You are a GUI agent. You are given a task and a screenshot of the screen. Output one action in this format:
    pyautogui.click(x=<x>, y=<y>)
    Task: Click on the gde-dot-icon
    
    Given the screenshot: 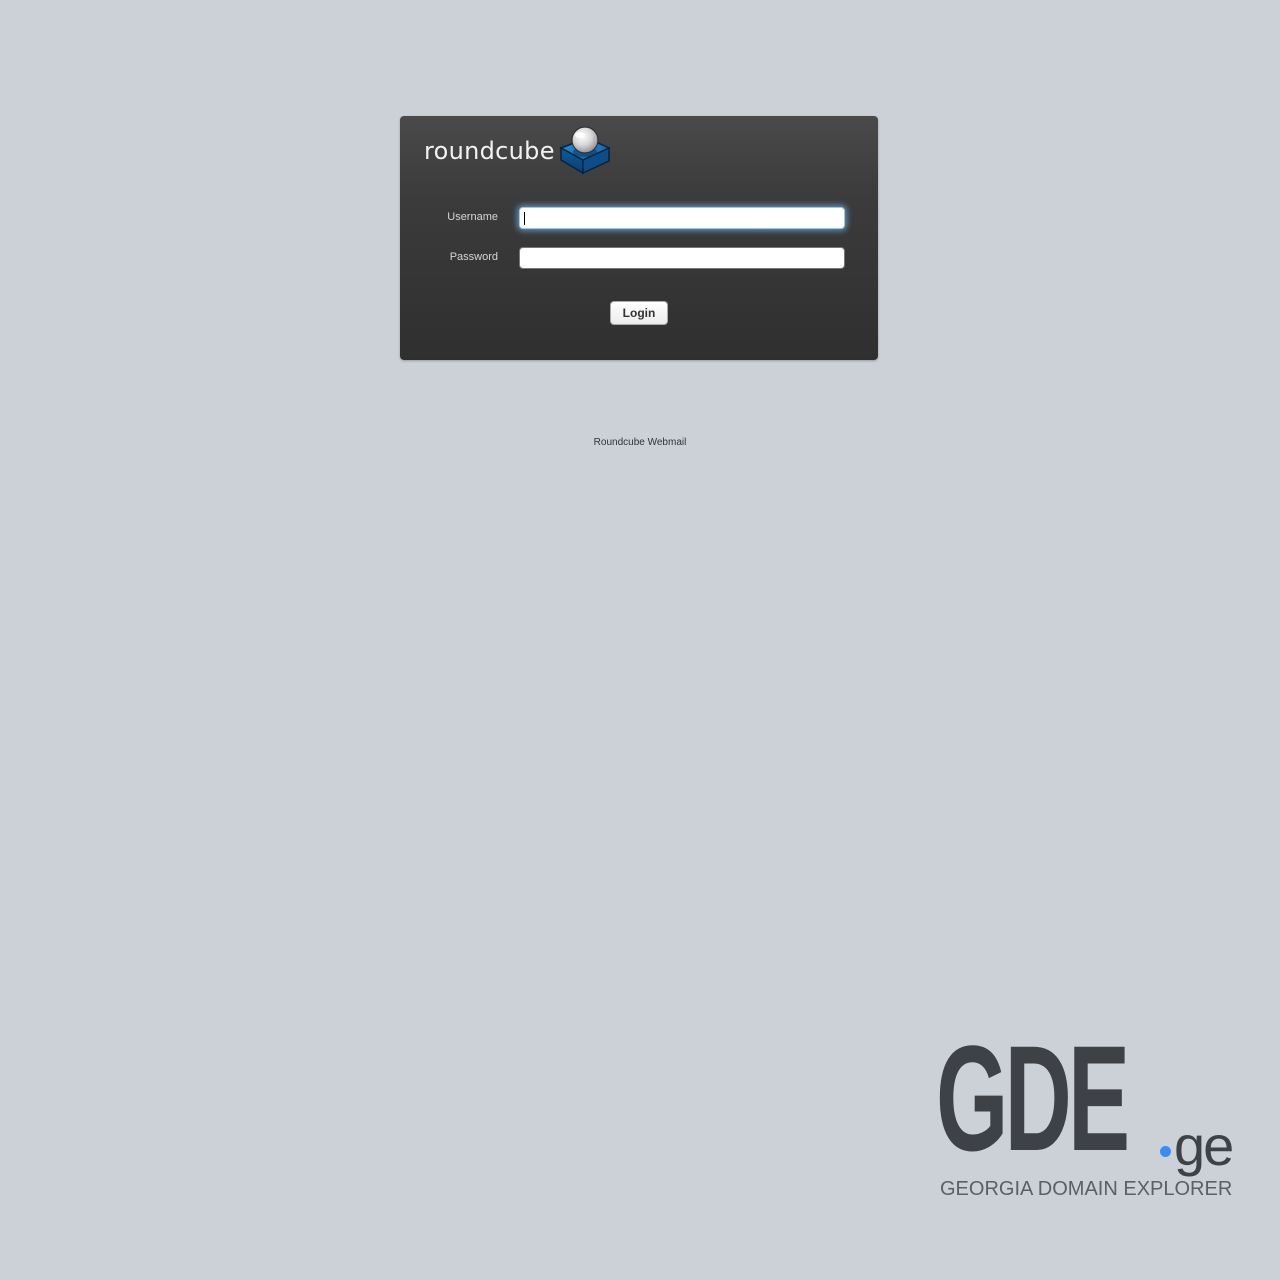 What is the action you would take?
    pyautogui.click(x=1165, y=1151)
    